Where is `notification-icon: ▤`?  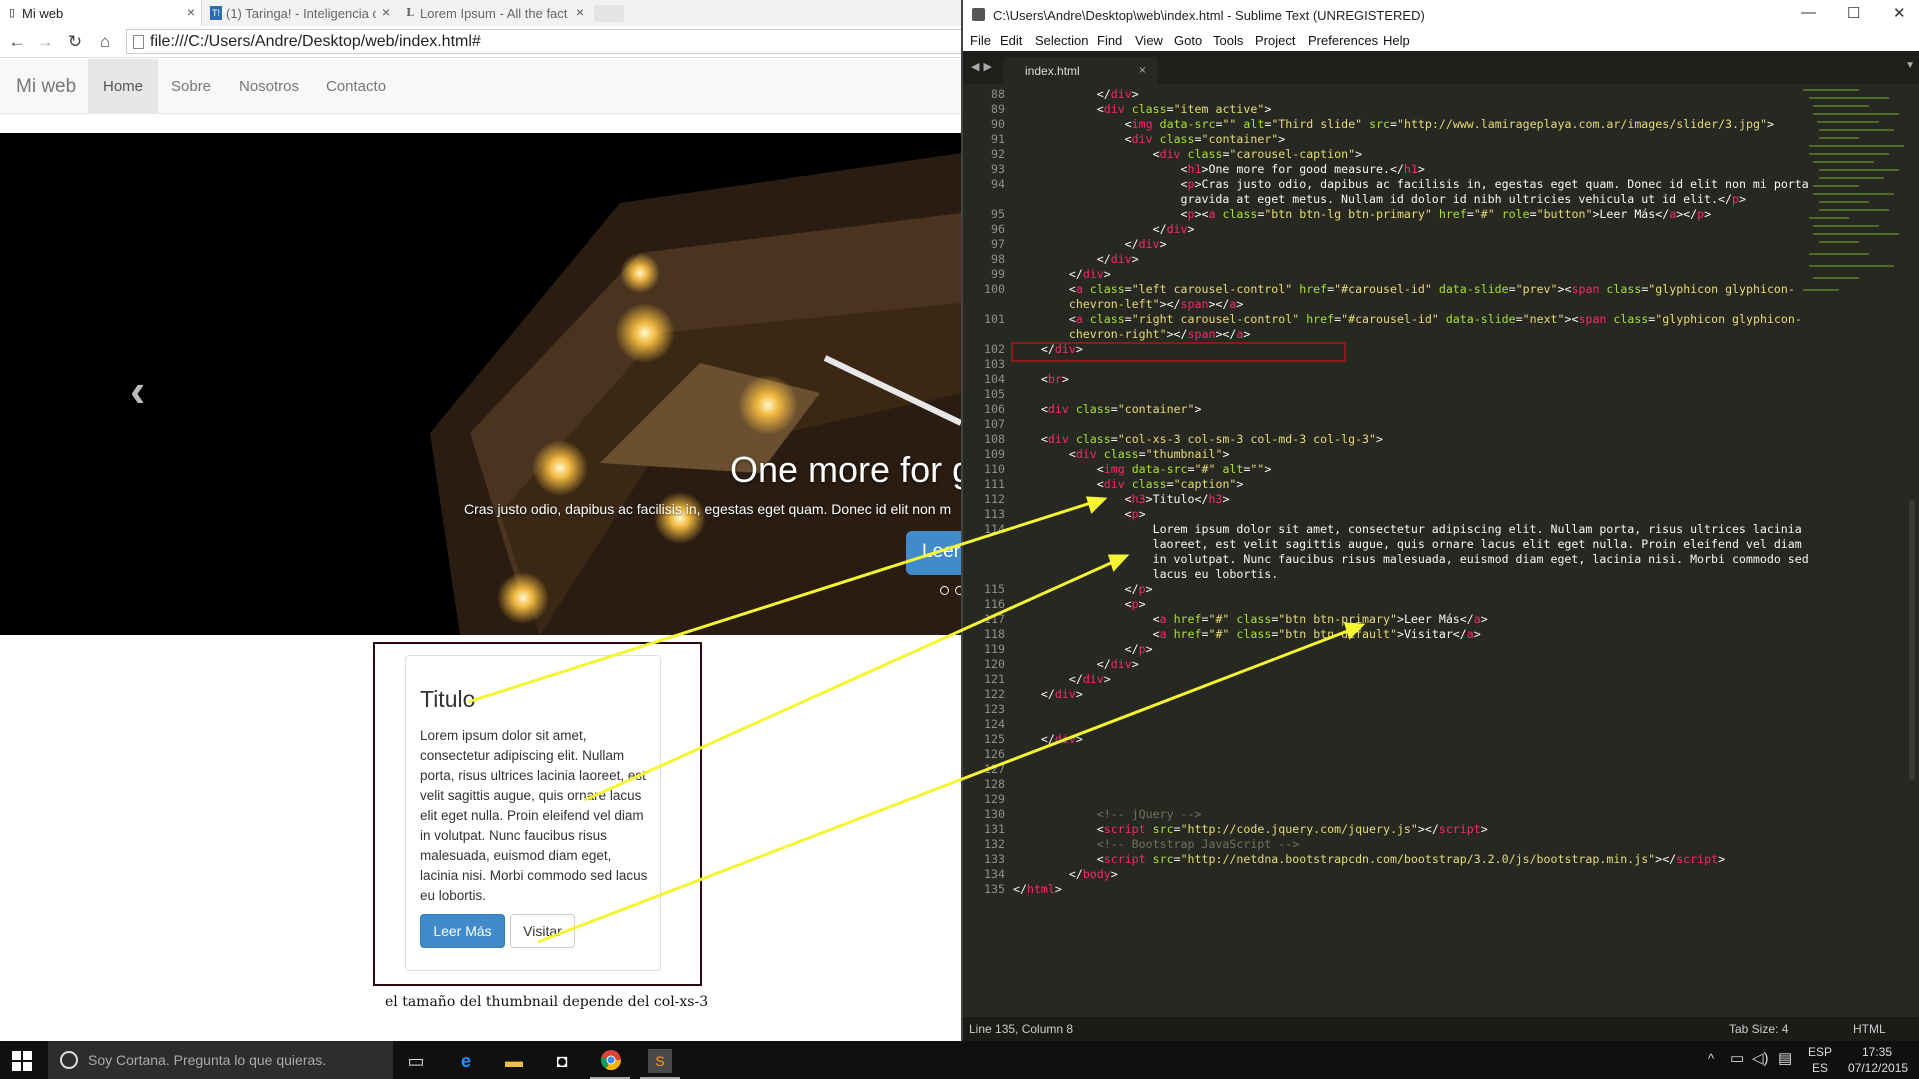 notification-icon: ▤ is located at coordinates (1785, 1058).